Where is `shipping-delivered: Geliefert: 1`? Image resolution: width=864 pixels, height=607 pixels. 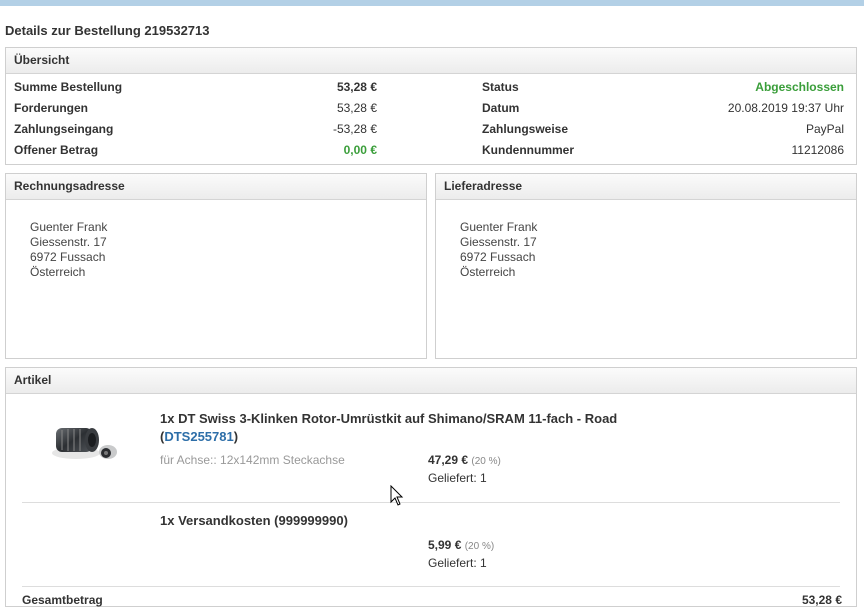
shipping-delivered: Geliefert: 1 is located at coordinates (457, 563).